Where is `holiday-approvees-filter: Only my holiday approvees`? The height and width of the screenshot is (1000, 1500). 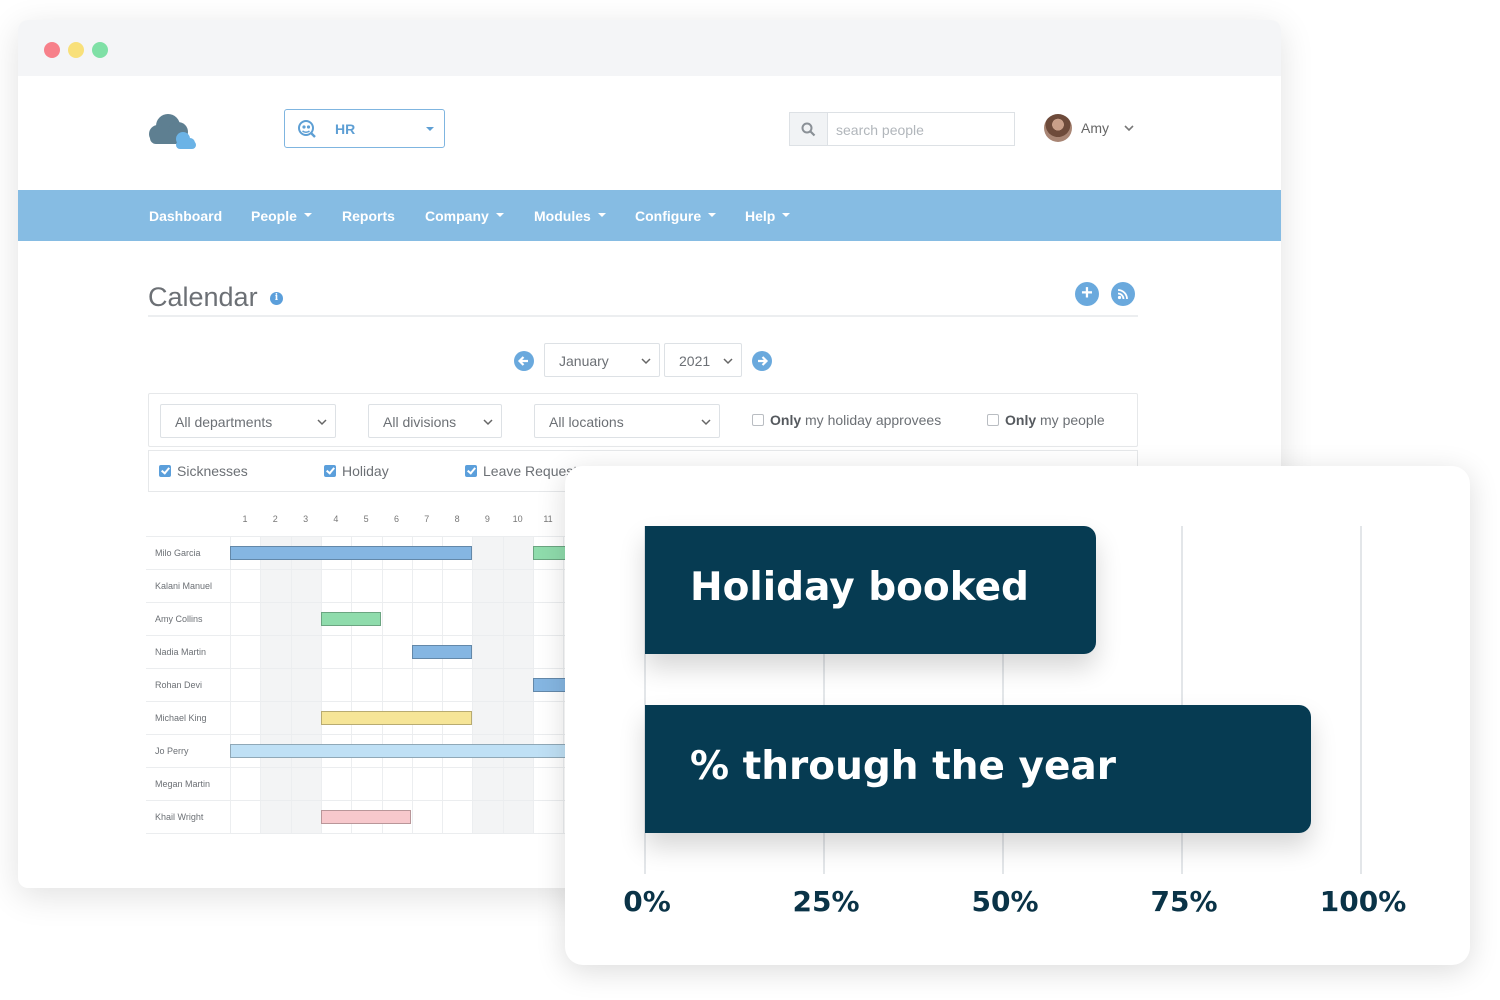 holiday-approvees-filter: Only my holiday approvees is located at coordinates (846, 420).